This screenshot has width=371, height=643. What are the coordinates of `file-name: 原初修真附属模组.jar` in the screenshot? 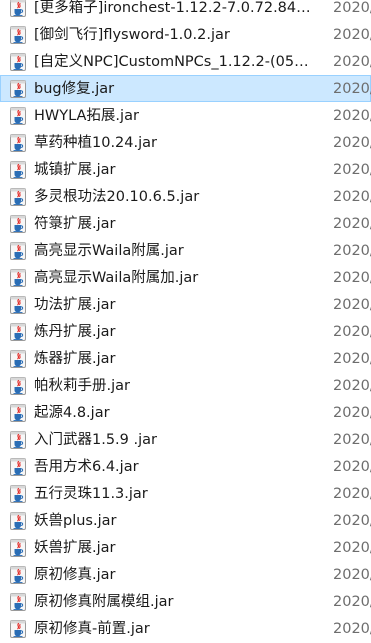 It's located at (104, 602).